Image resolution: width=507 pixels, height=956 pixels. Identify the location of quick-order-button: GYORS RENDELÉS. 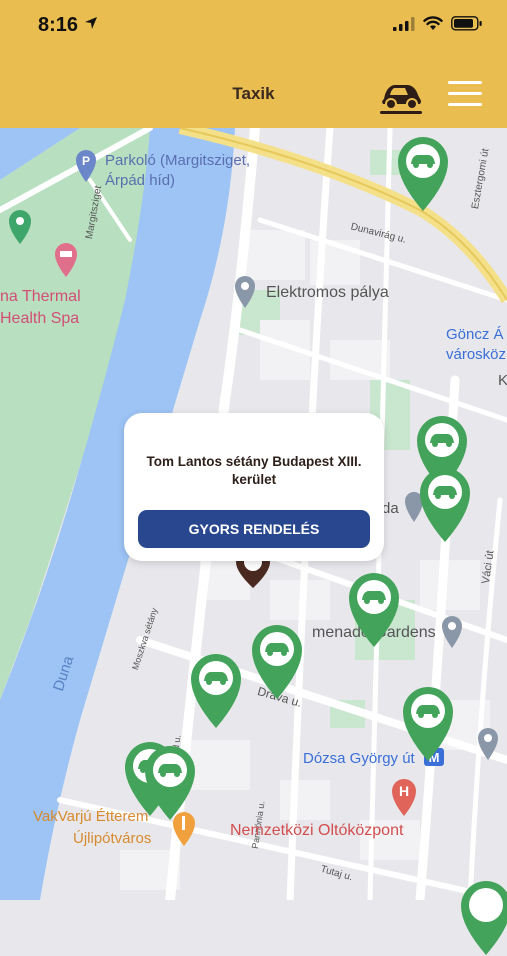
(254, 529).